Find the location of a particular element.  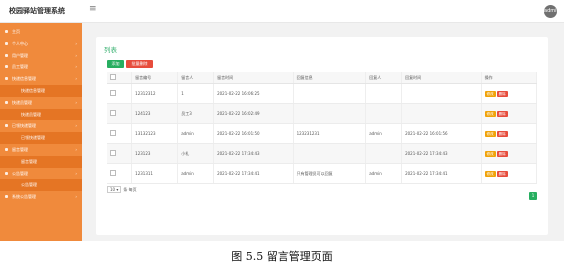

table-cell: 124123 is located at coordinates (155, 113).